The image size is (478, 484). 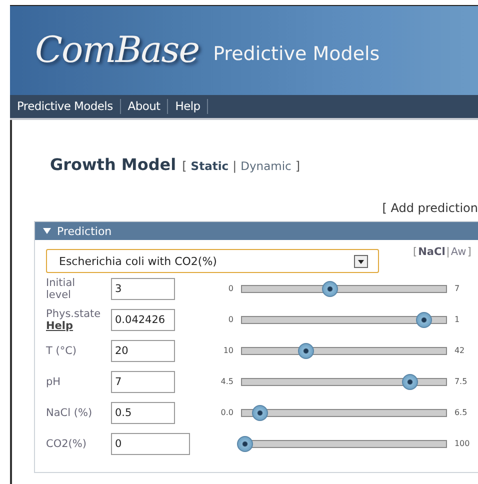 What do you see at coordinates (143, 381) in the screenshot?
I see `value-field: 7` at bounding box center [143, 381].